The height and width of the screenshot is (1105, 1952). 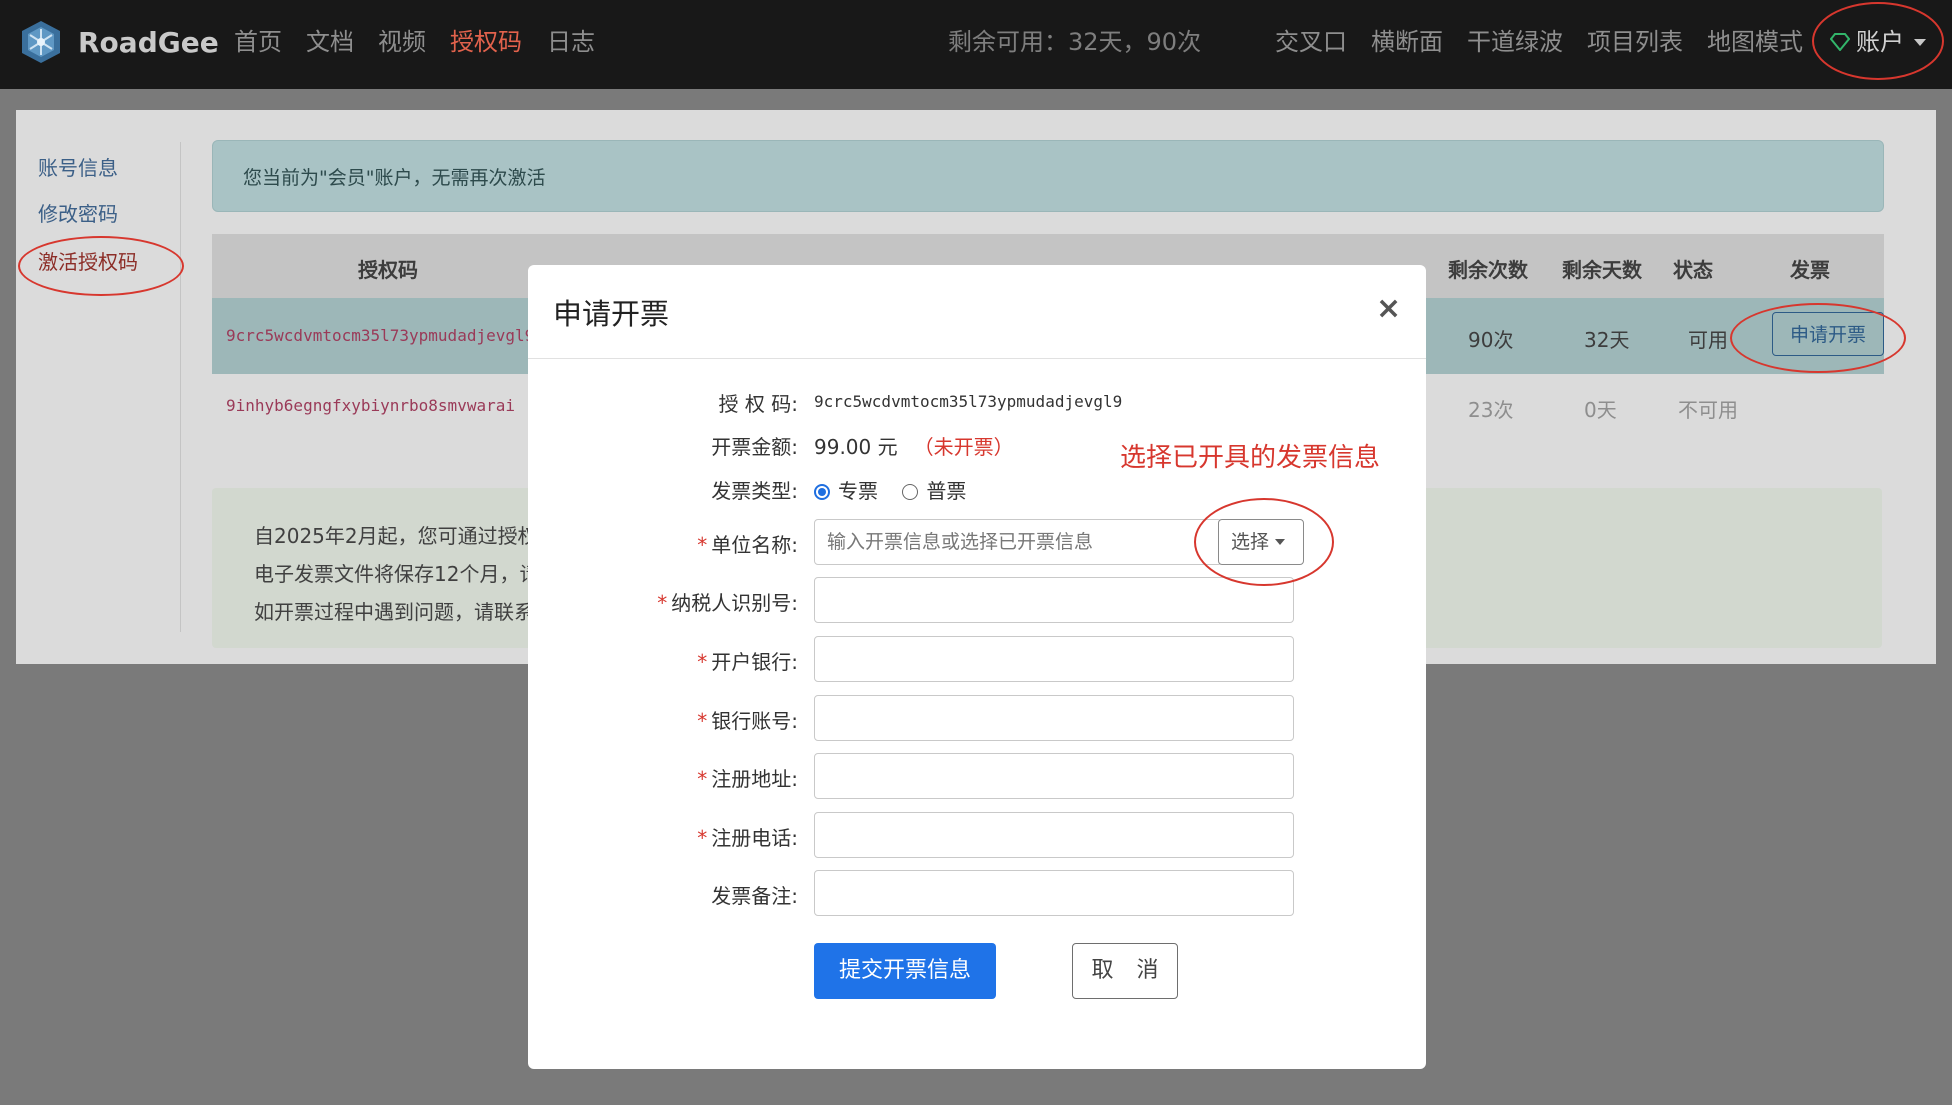 I want to click on radio-special-invoice, so click(x=822, y=492).